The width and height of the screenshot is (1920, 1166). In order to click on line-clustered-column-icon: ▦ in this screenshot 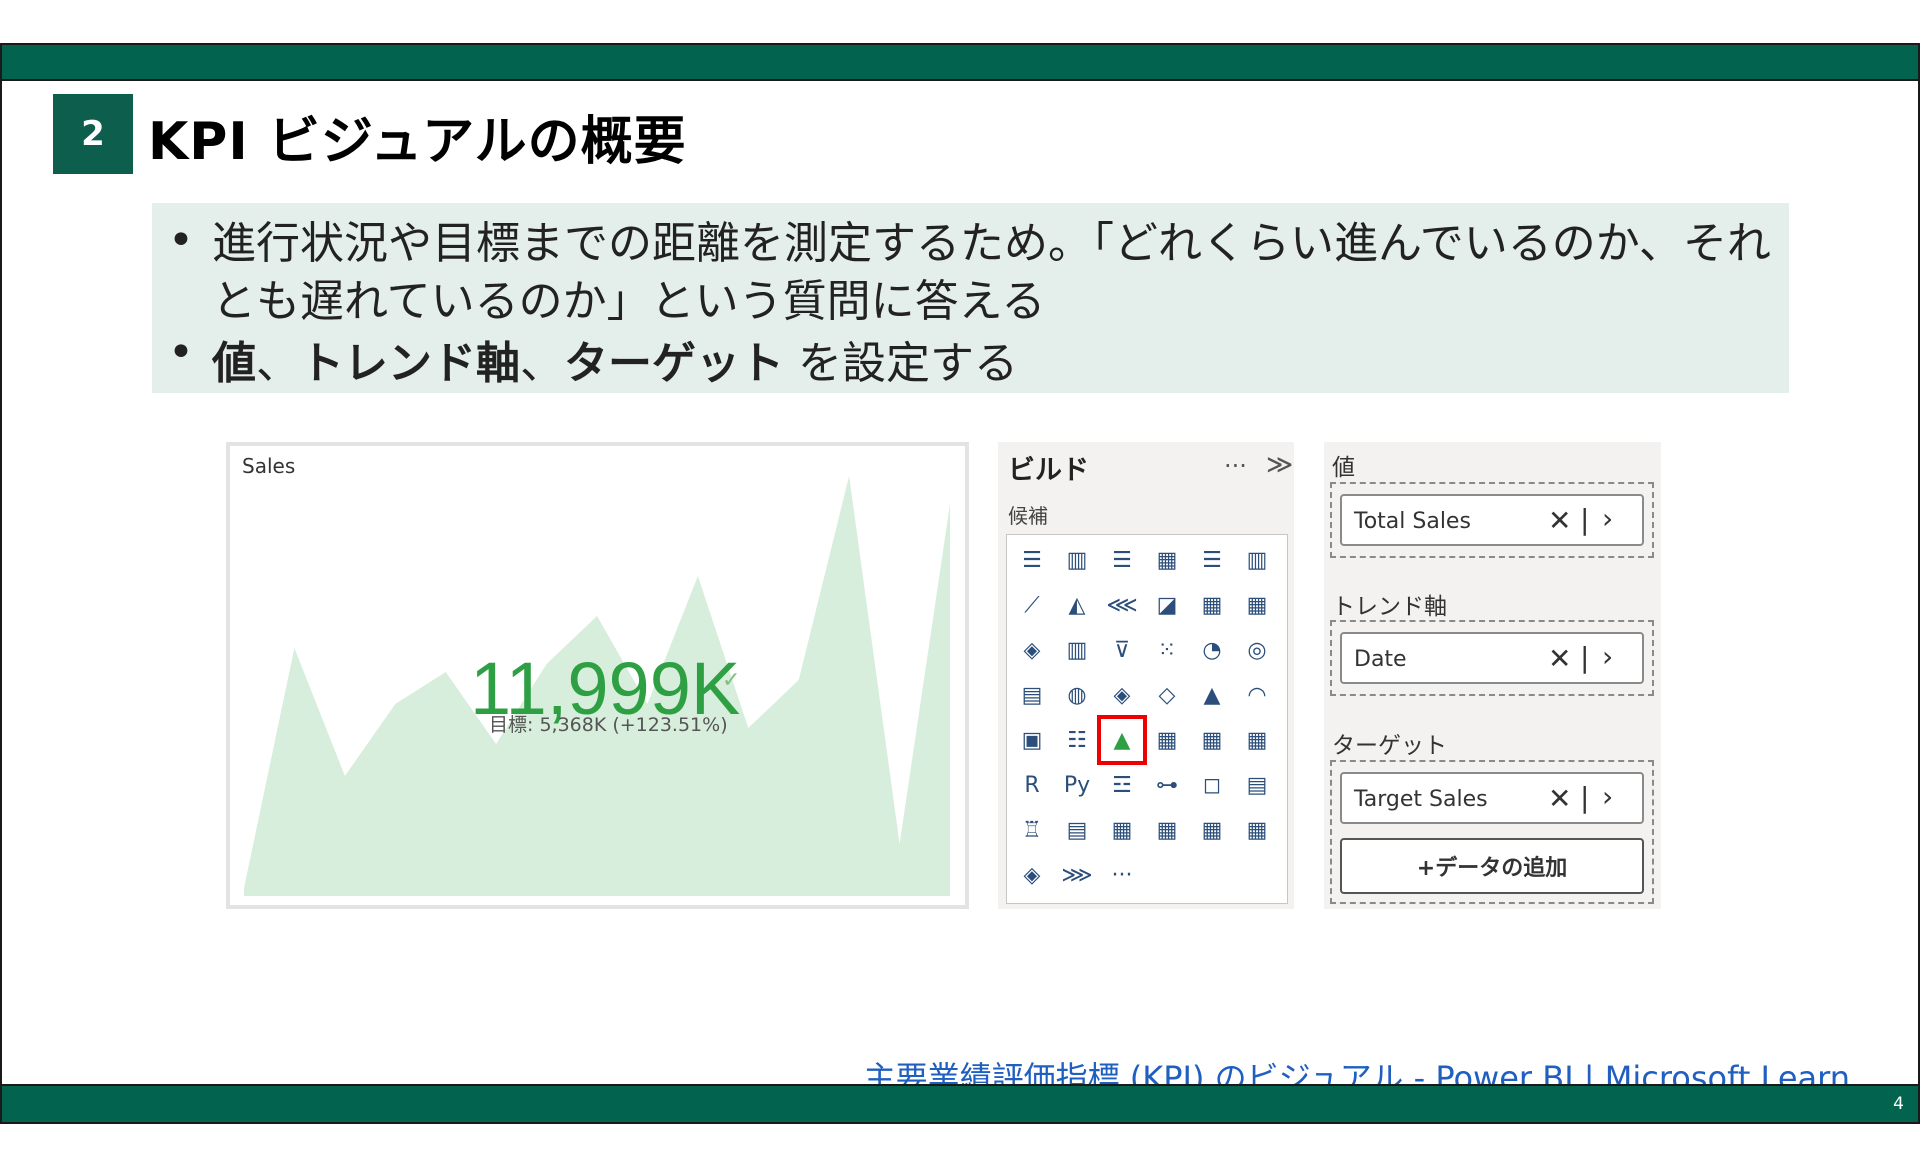, I will do `click(1257, 605)`.